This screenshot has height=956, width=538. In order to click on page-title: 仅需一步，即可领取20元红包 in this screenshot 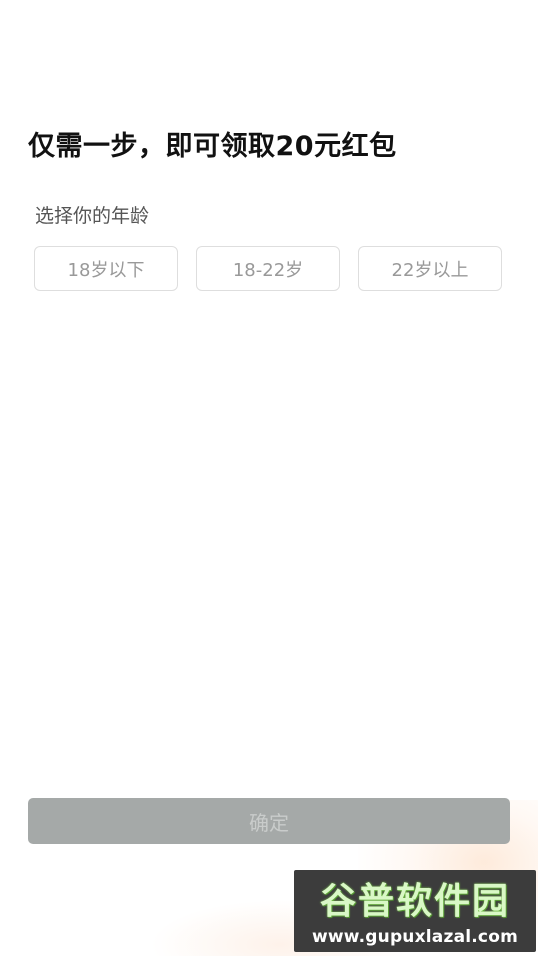, I will do `click(212, 146)`.